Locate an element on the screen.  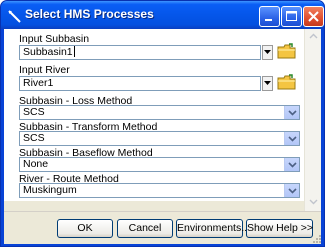
river-label: Input River is located at coordinates (44, 70).